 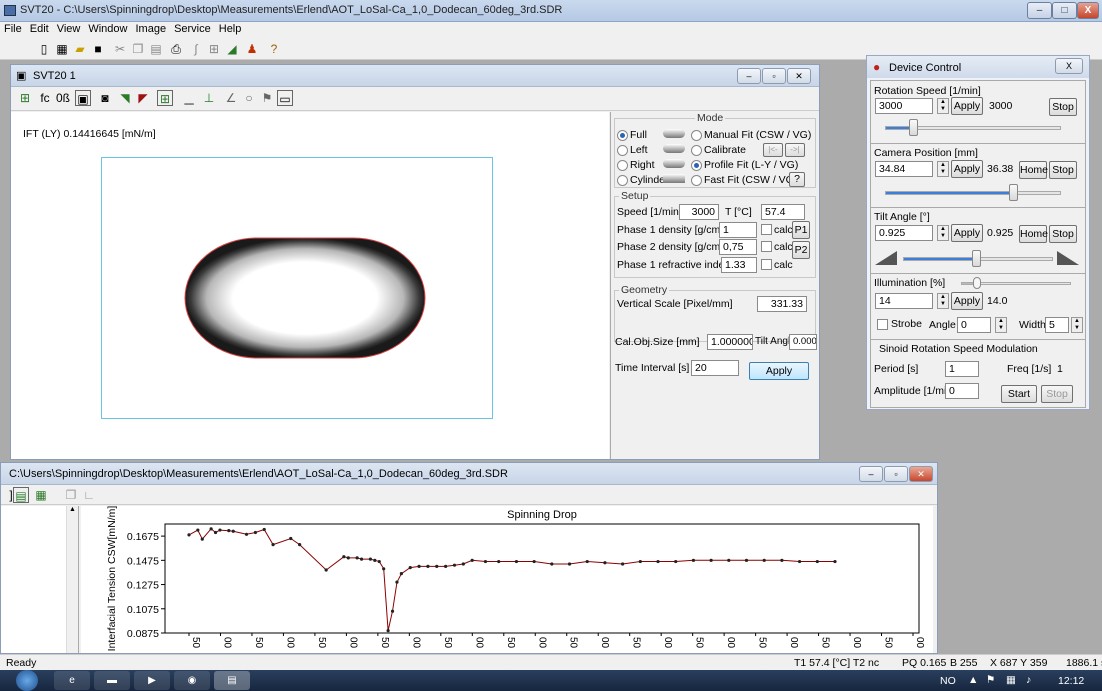 I want to click on maximize-button: □, so click(x=1064, y=10).